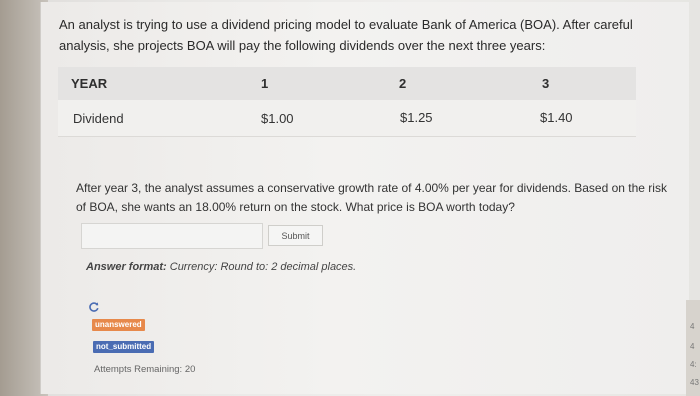 The height and width of the screenshot is (396, 700). I want to click on refresh-icon, so click(94, 306).